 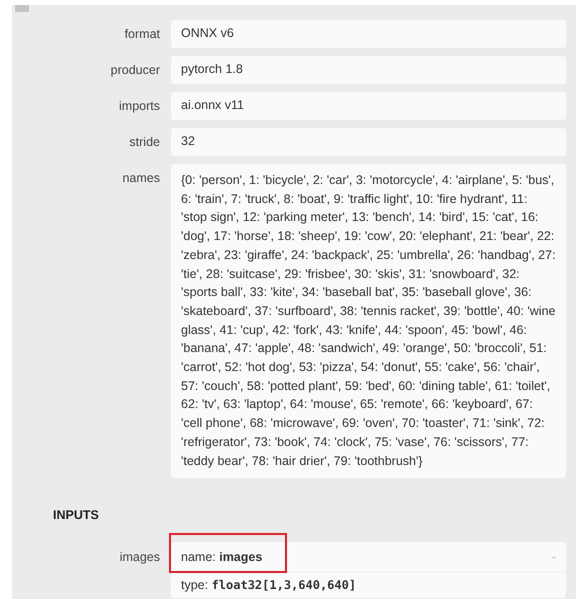 What do you see at coordinates (142, 34) in the screenshot?
I see `property-label: format` at bounding box center [142, 34].